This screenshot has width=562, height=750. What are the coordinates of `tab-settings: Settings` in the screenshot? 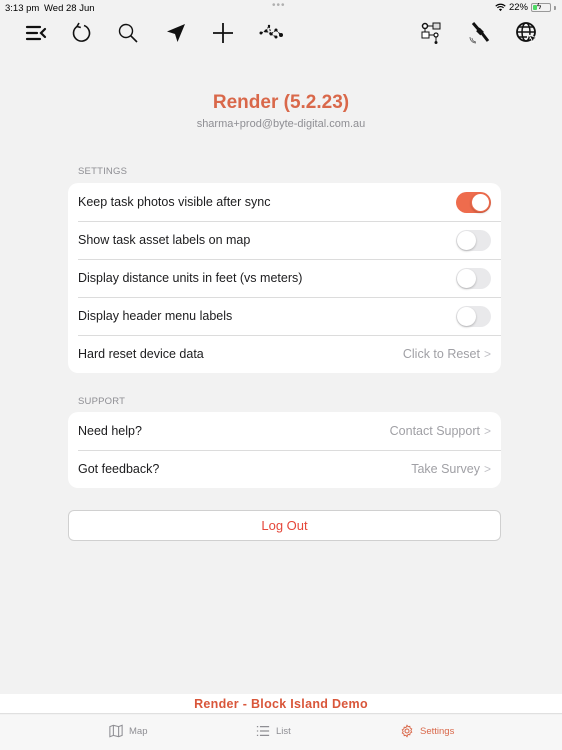 It's located at (427, 731).